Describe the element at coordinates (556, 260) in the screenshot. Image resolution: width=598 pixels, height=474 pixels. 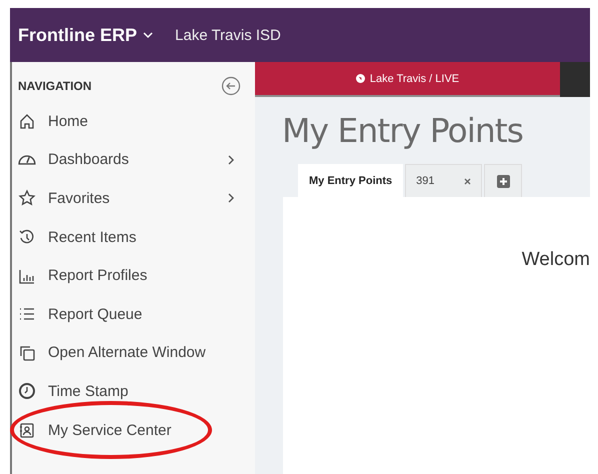
I see `welcome-heading: Welcom` at that location.